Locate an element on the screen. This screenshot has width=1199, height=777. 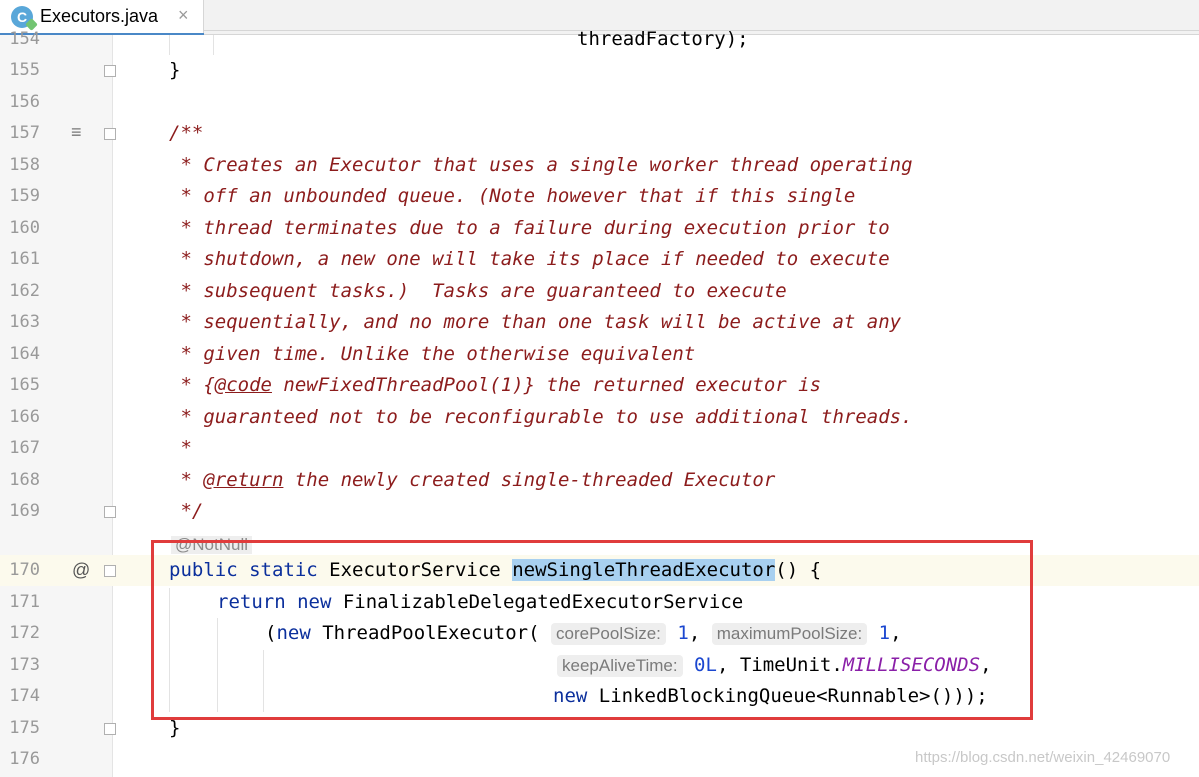
line-number: 174 is located at coordinates (24, 696).